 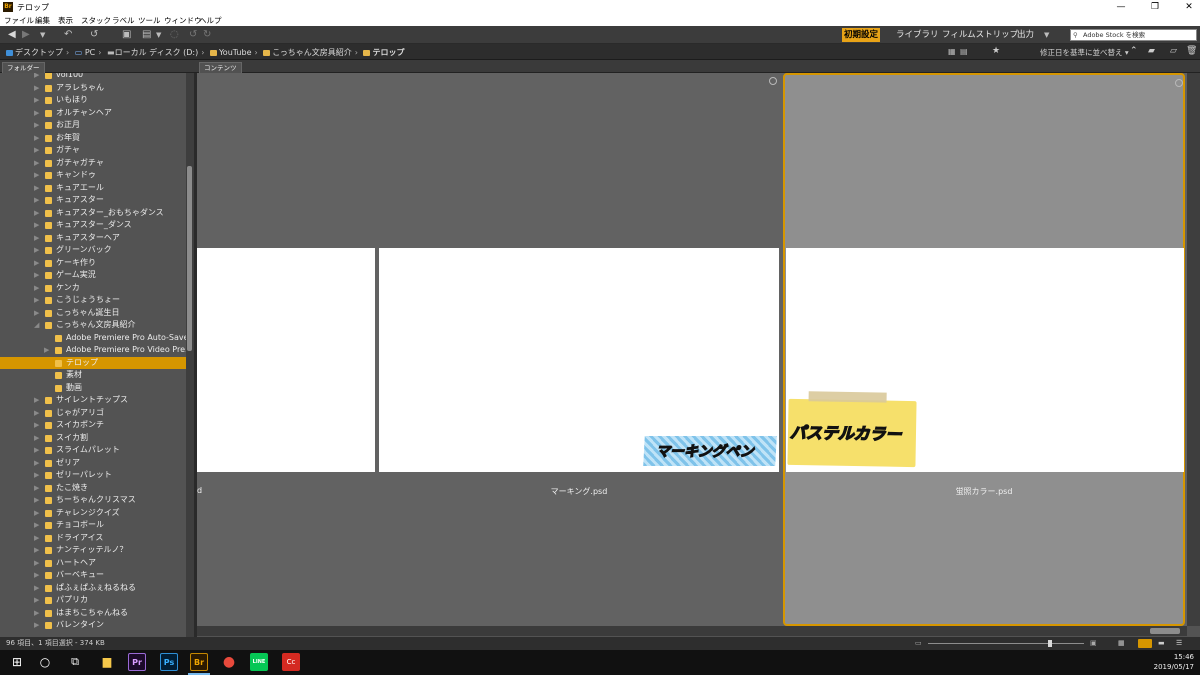 I want to click on menu-label: ラベル, so click(x=123, y=20).